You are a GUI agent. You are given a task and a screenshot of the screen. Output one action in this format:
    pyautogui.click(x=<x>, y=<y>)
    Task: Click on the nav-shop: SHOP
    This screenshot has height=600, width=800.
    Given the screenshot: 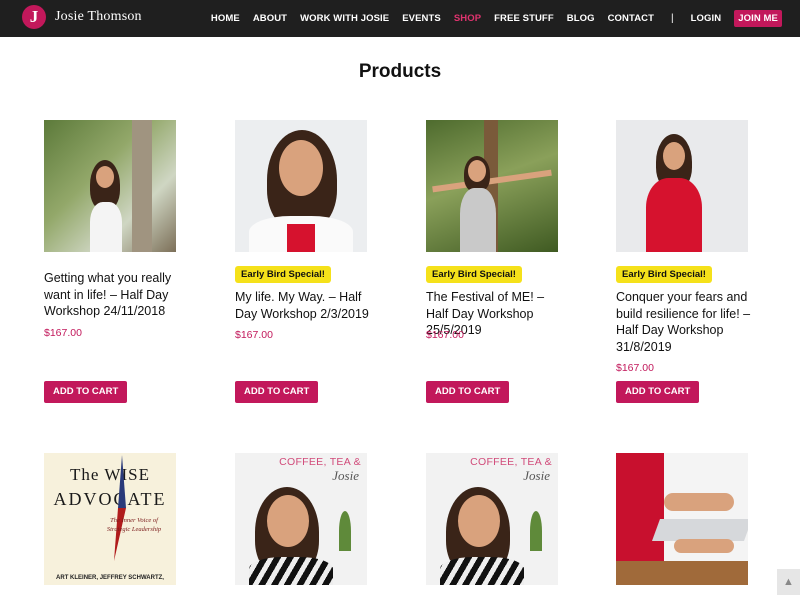 What is the action you would take?
    pyautogui.click(x=467, y=18)
    